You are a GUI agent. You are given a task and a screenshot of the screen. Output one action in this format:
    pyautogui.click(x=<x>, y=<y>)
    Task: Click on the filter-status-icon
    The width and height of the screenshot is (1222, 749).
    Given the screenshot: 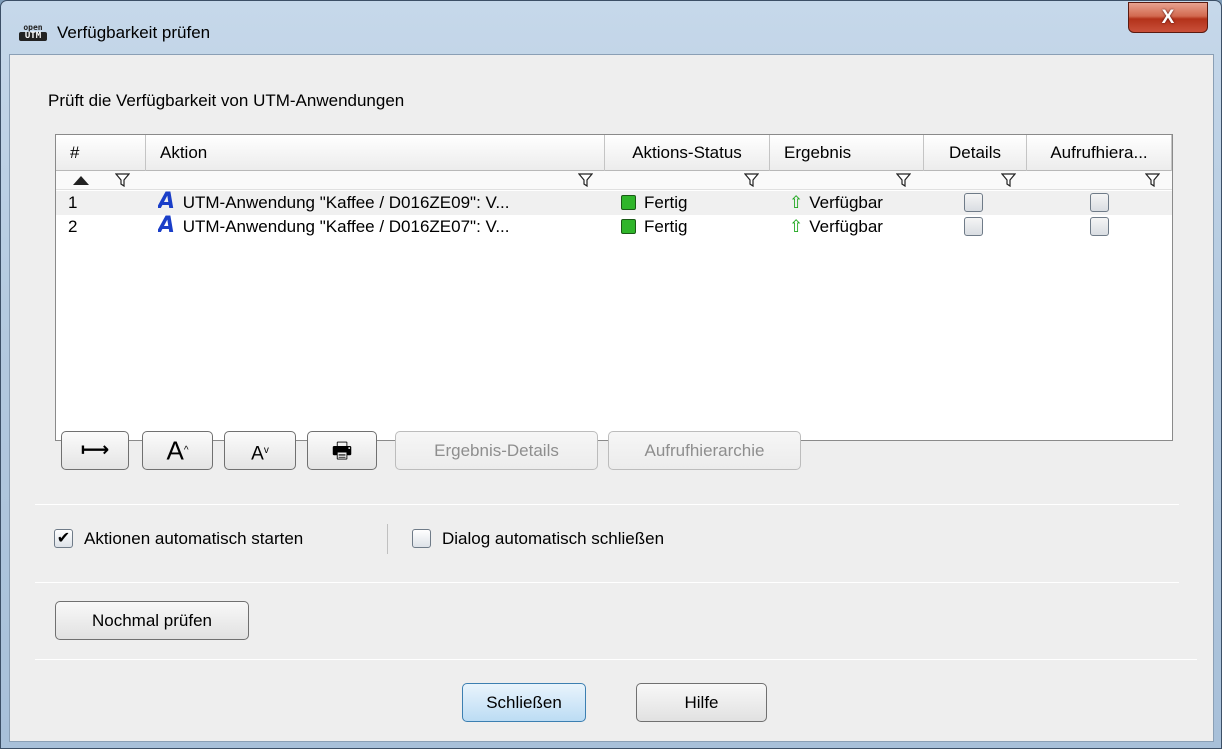 What is the action you would take?
    pyautogui.click(x=751, y=180)
    